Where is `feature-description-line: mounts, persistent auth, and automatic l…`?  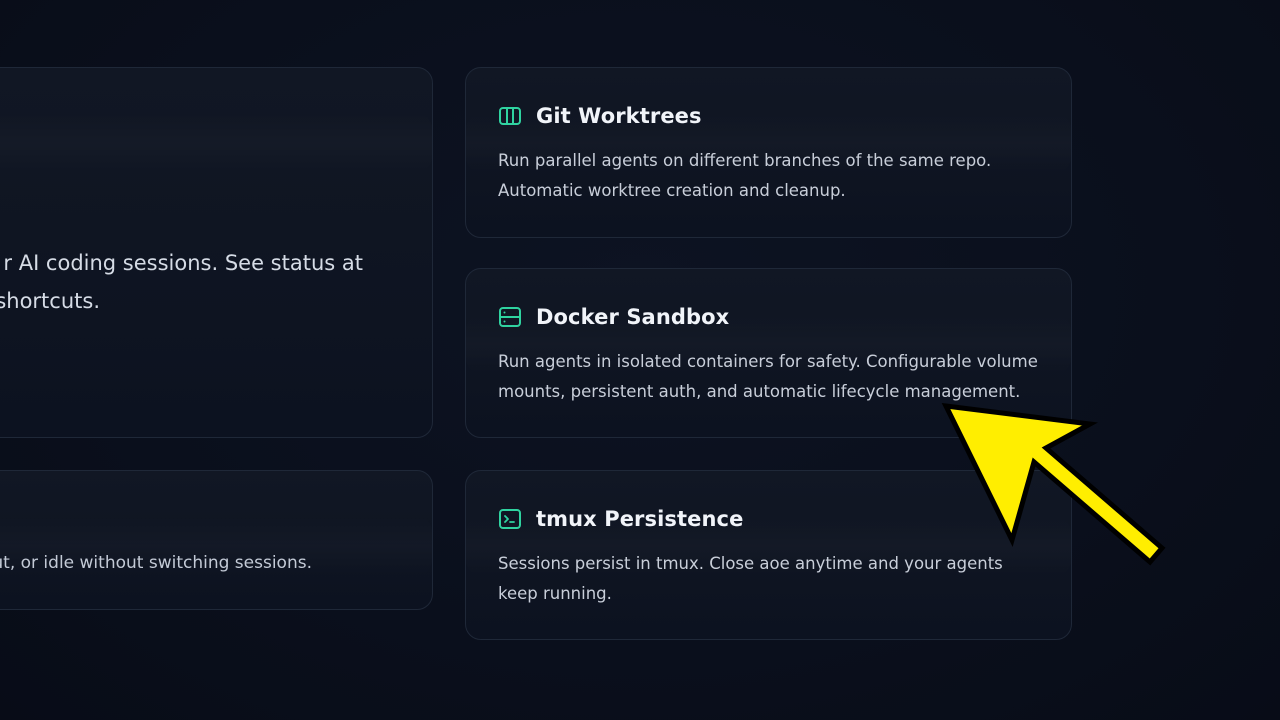 feature-description-line: mounts, persistent auth, and automatic l… is located at coordinates (759, 391).